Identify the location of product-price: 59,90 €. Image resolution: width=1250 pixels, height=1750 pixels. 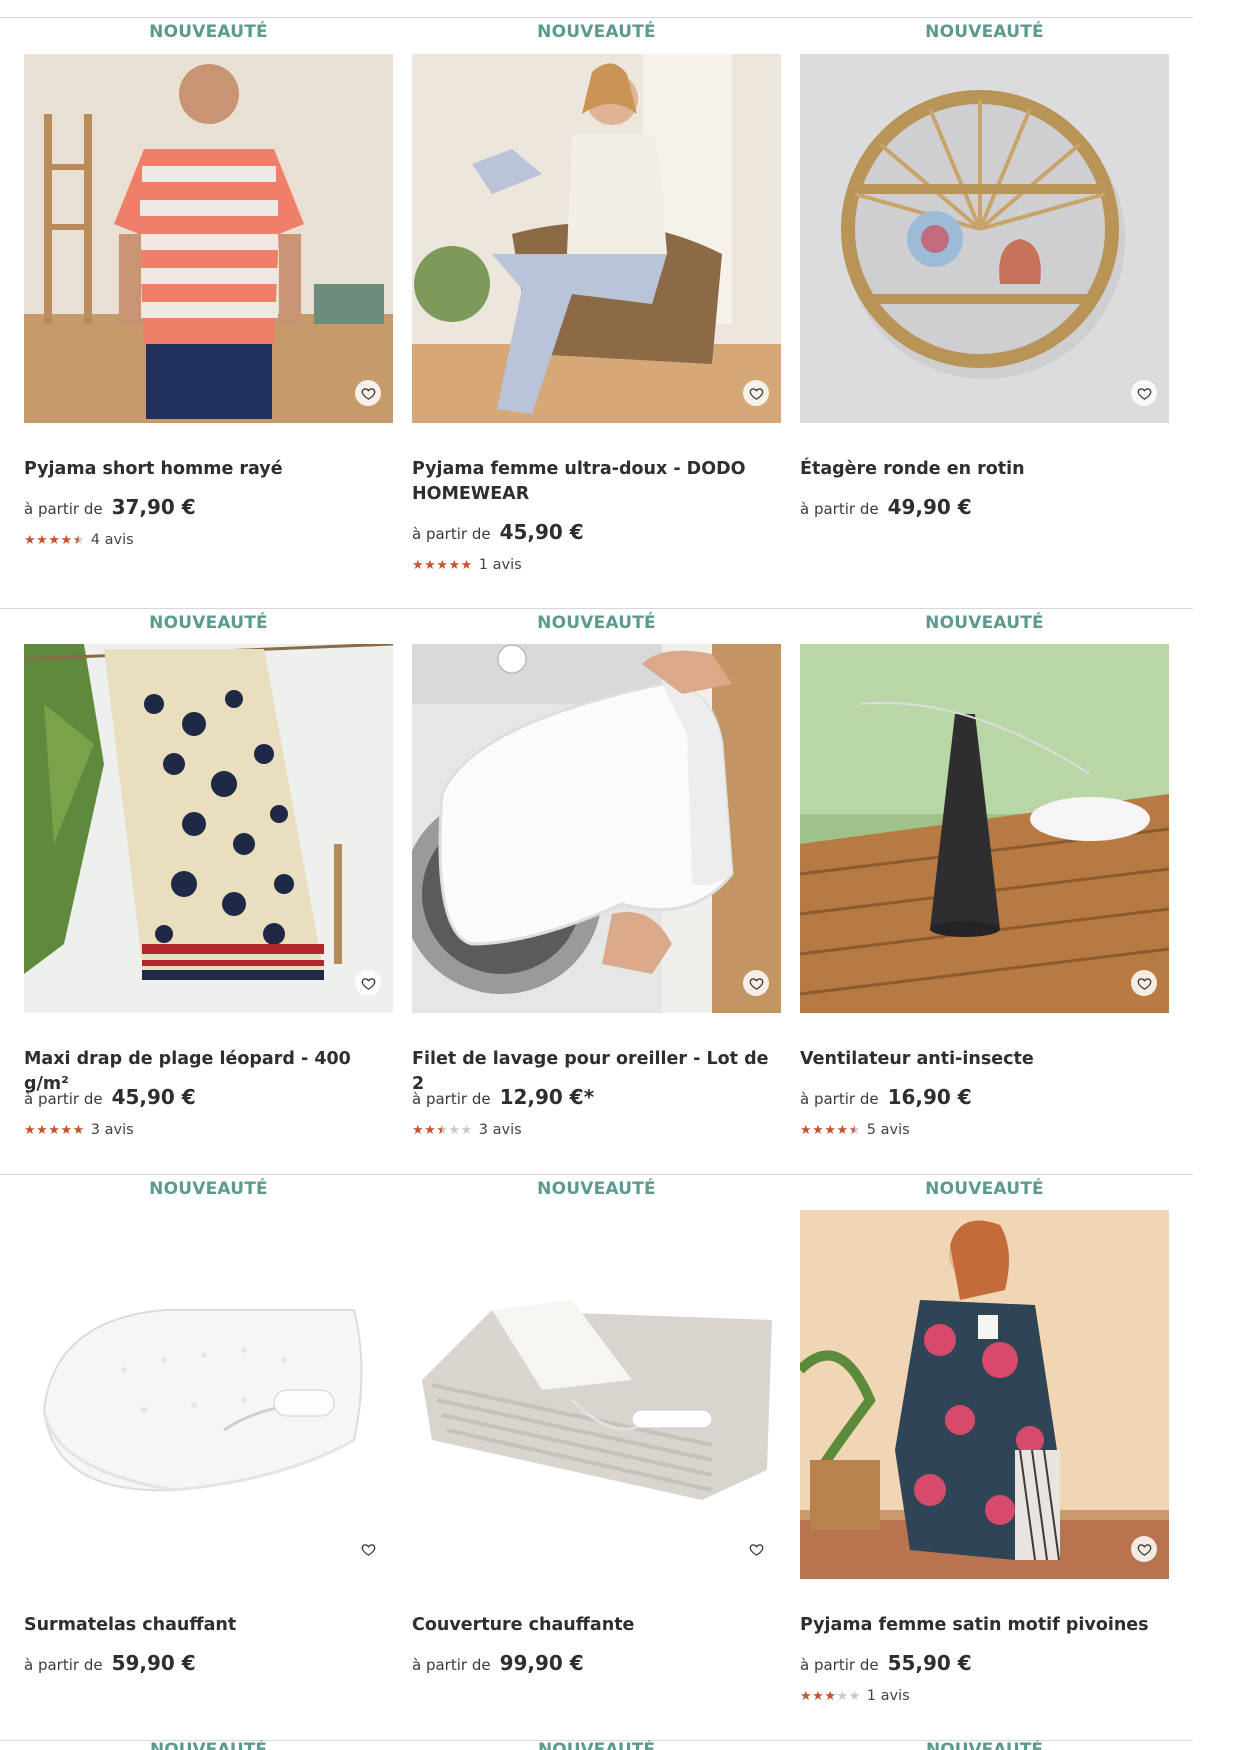
(153, 1663).